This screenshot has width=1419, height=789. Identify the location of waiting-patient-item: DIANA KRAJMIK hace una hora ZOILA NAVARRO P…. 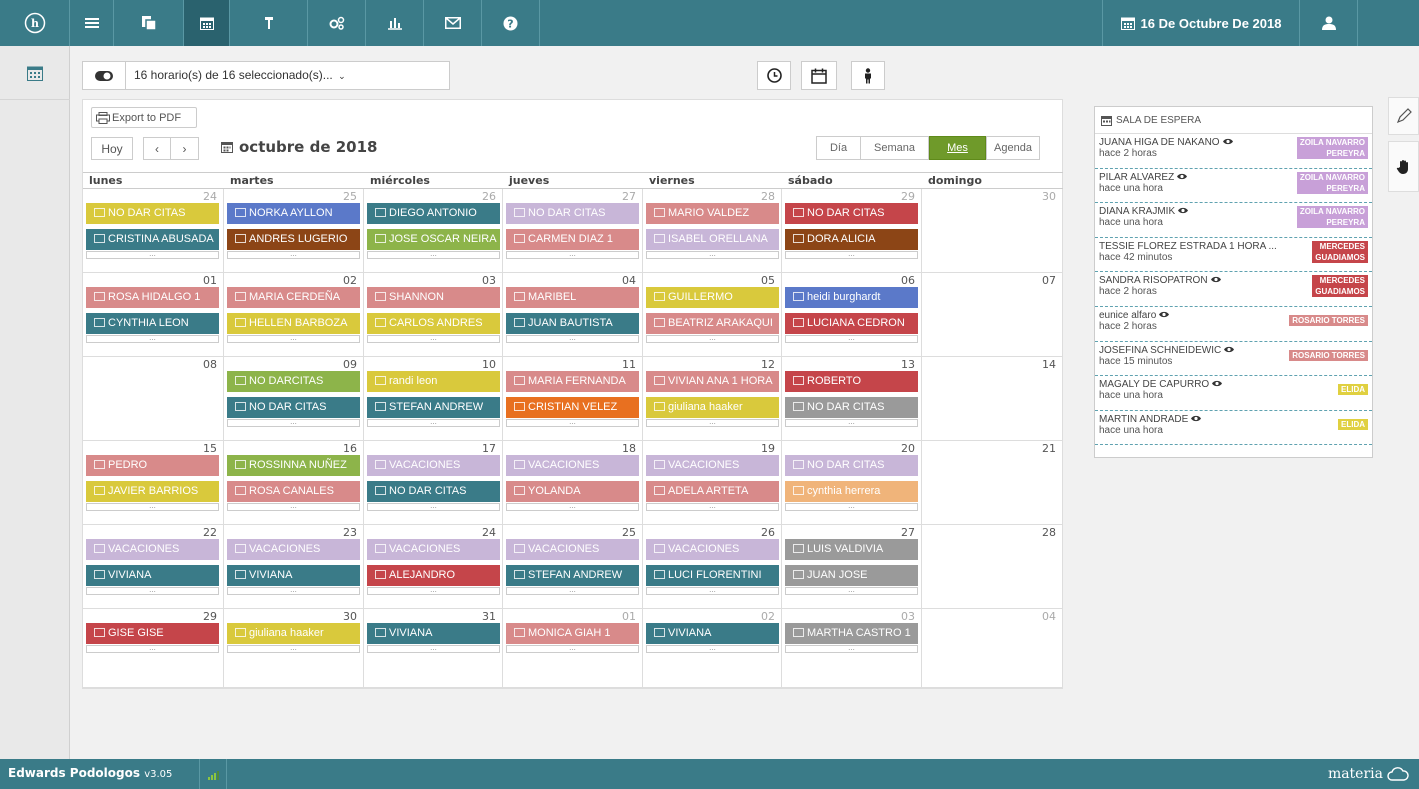
(1233, 220).